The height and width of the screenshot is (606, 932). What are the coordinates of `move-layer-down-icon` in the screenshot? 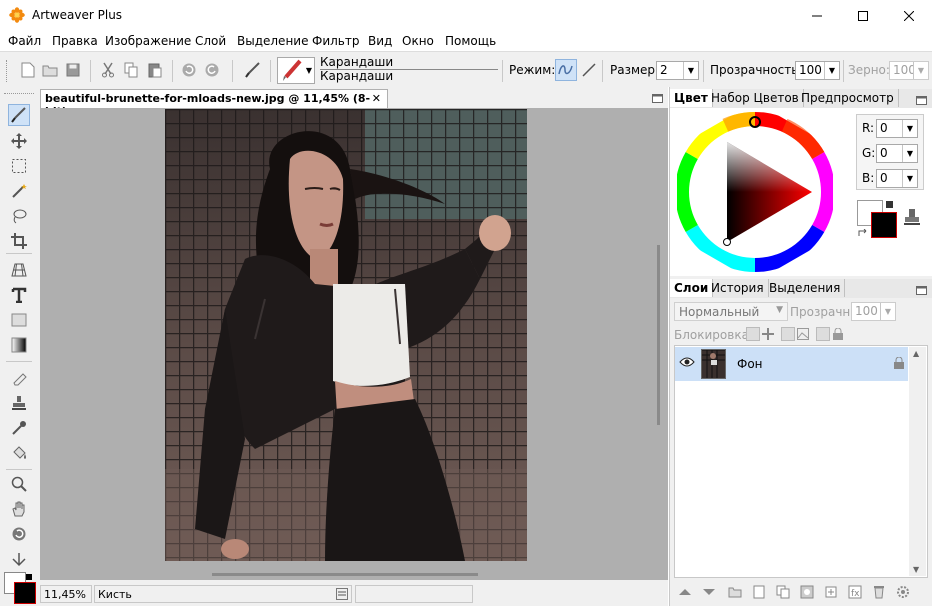 It's located at (709, 593).